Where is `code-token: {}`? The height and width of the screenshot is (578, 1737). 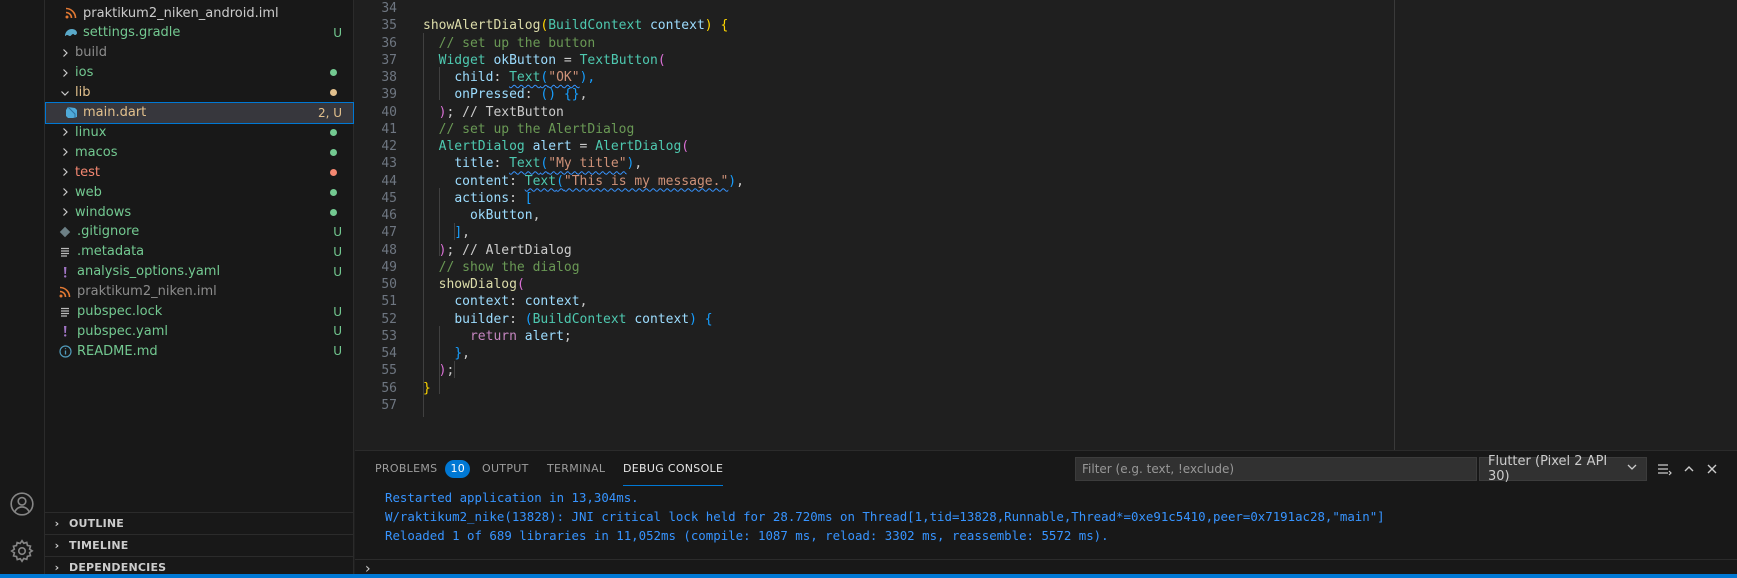 code-token: {} is located at coordinates (571, 95).